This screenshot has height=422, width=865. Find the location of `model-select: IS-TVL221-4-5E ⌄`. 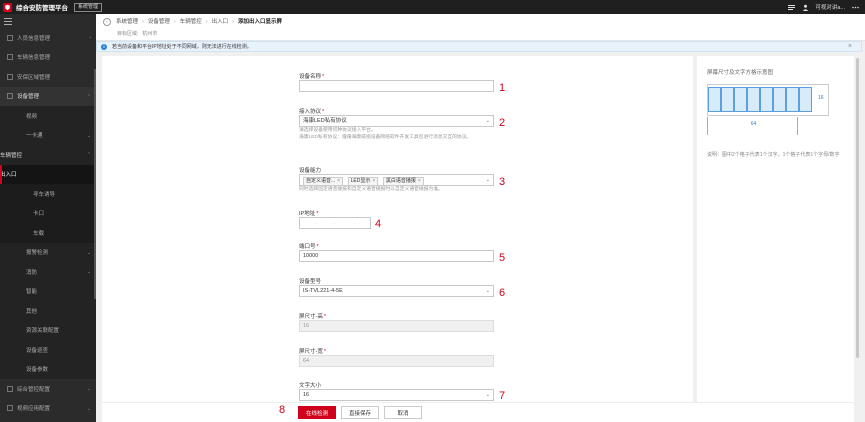

model-select: IS-TVL221-4-5E ⌄ is located at coordinates (396, 291).